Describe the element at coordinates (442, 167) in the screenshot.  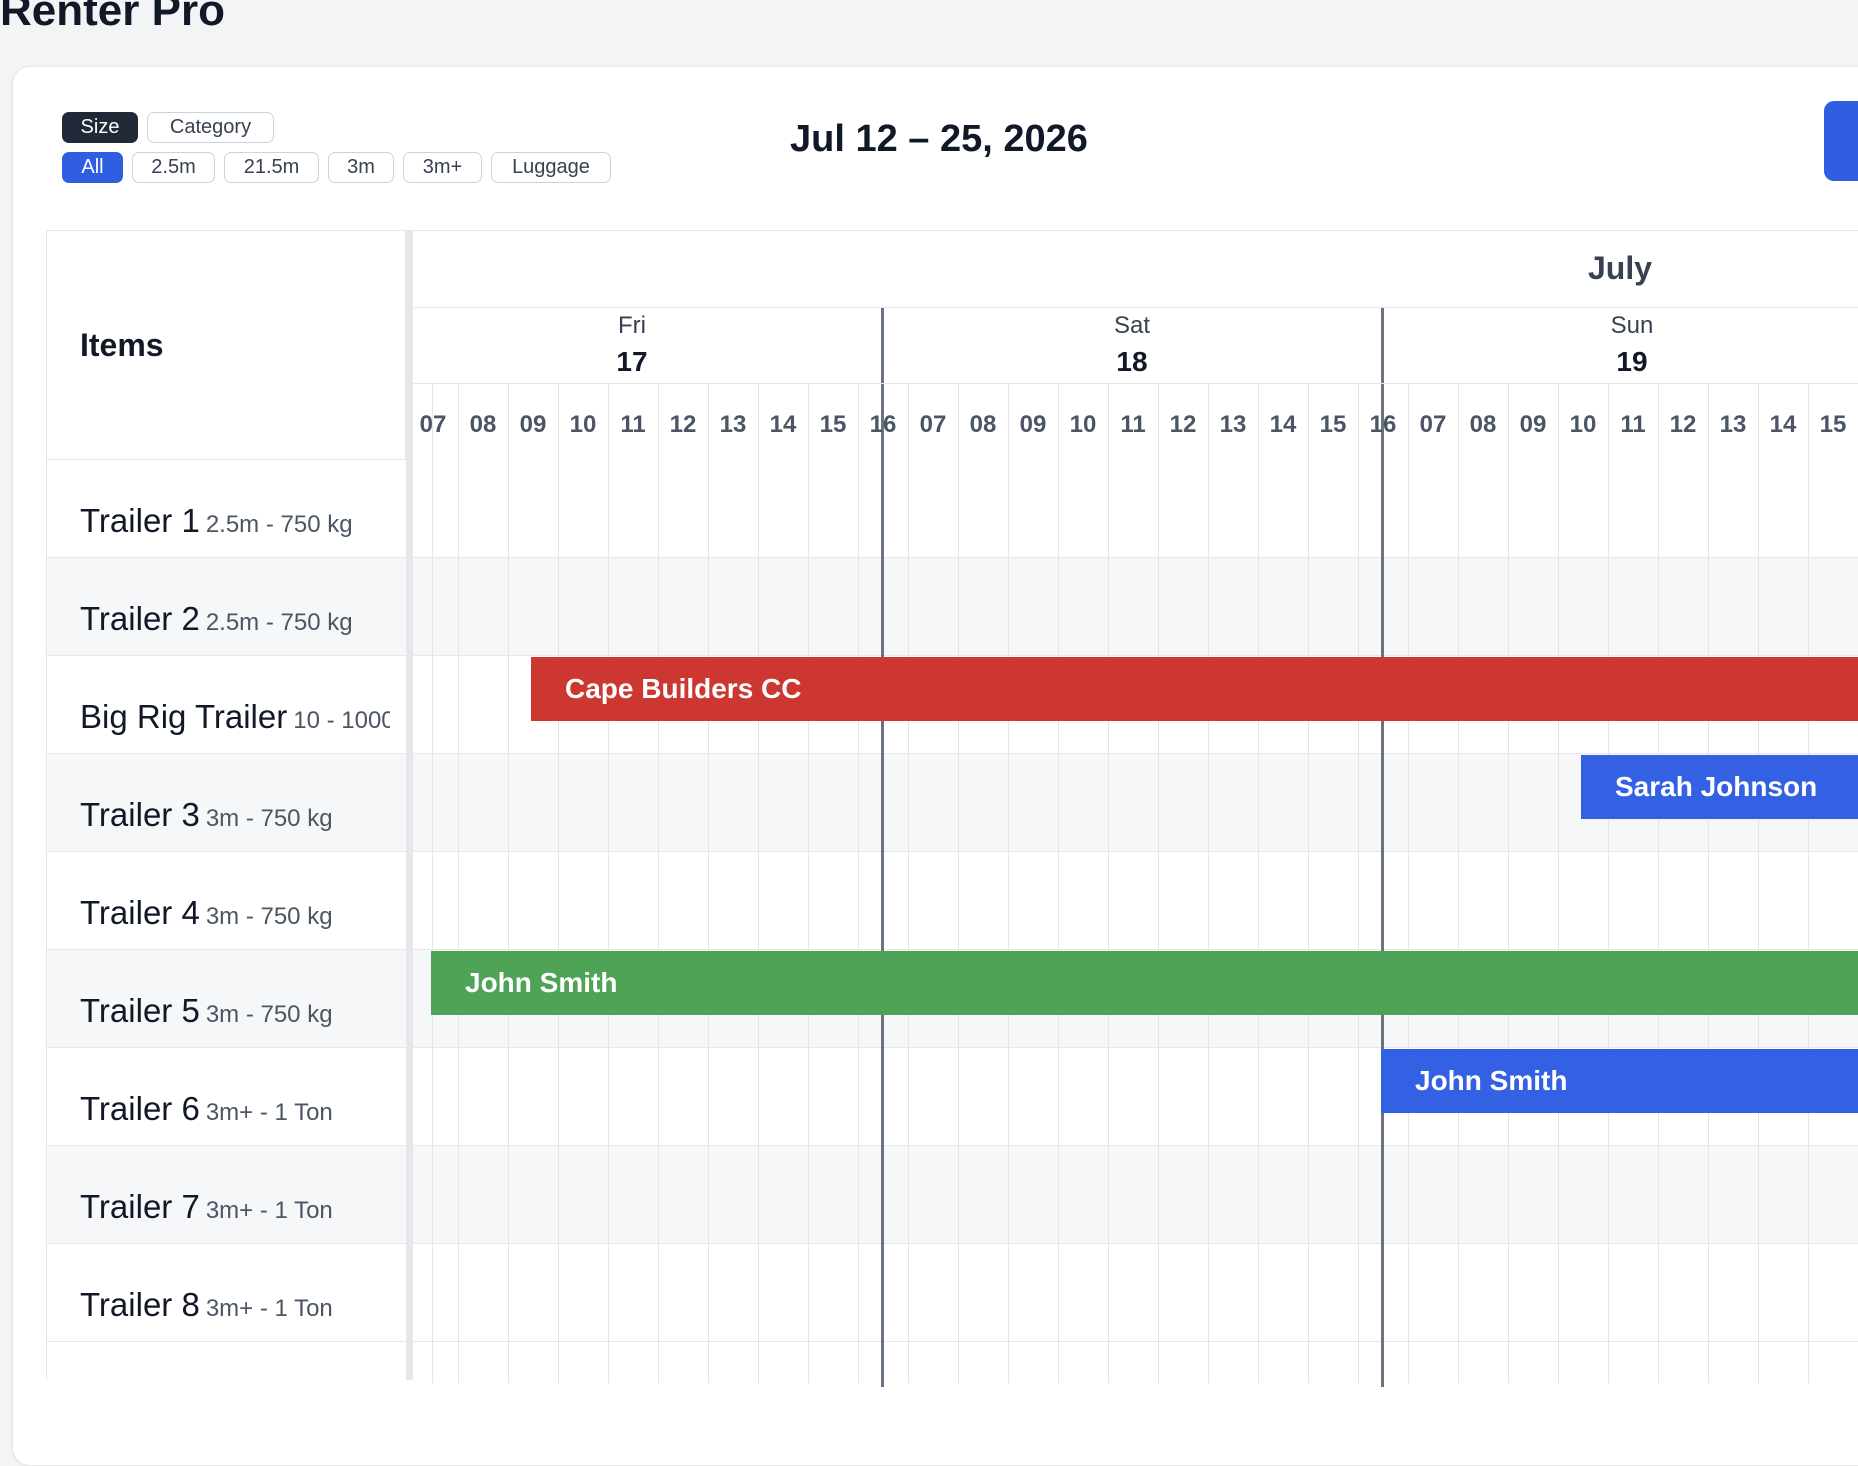
I see `size-chip-3m-plus: 3m+` at that location.